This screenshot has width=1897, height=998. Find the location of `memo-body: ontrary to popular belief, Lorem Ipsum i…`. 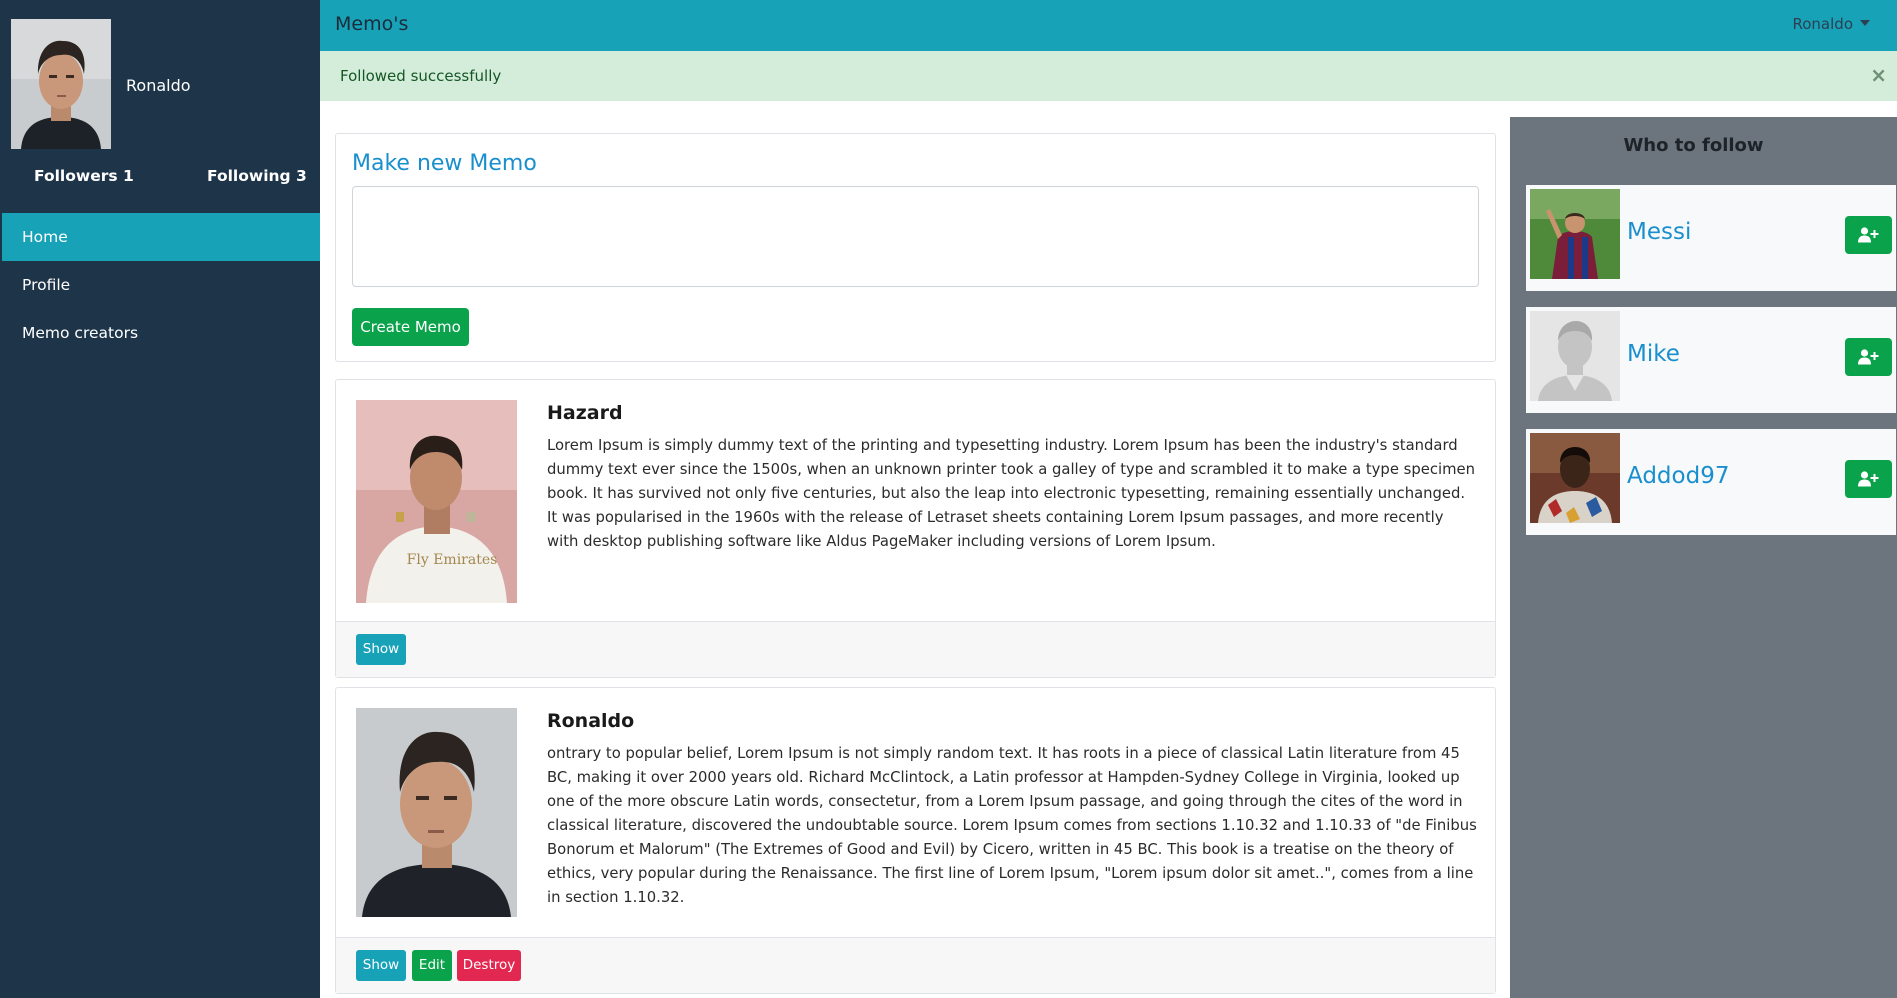

memo-body: ontrary to popular belief, Lorem Ipsum i… is located at coordinates (1012, 825).